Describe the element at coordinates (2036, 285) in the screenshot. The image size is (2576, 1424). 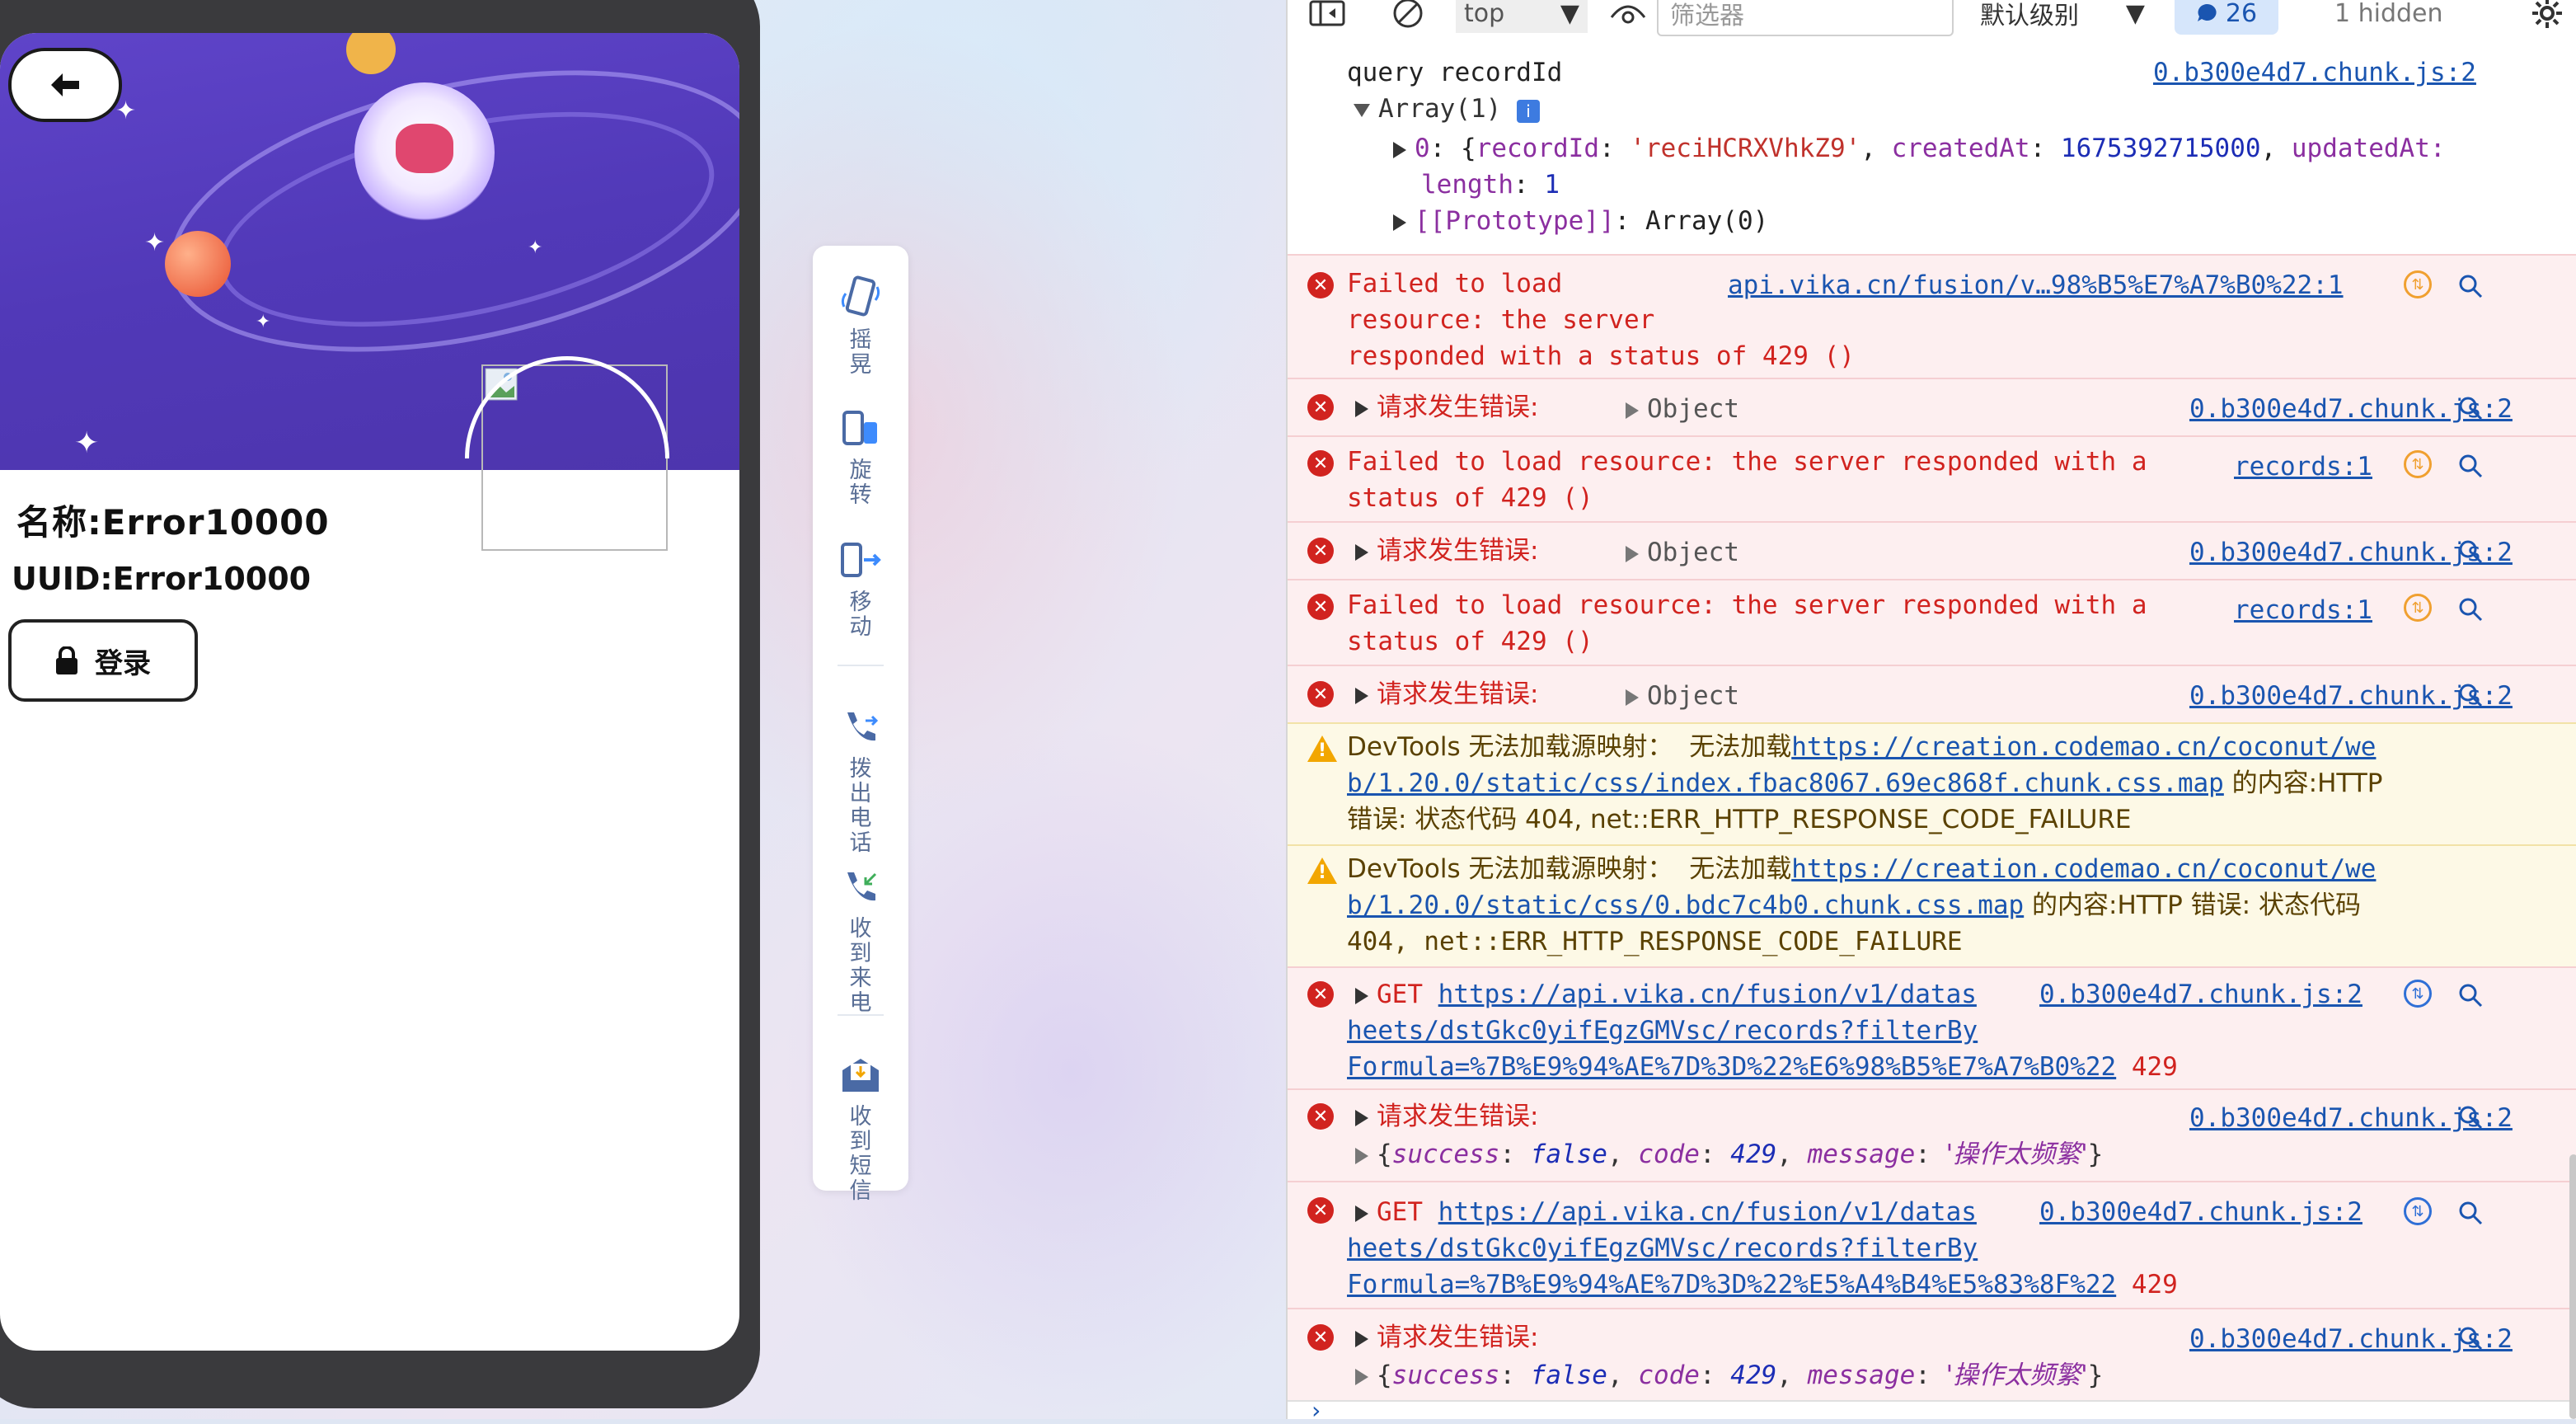
I see `source-link: api.vika.cn/fusion/v…98%B5%E7%A7%B0%22:1` at that location.